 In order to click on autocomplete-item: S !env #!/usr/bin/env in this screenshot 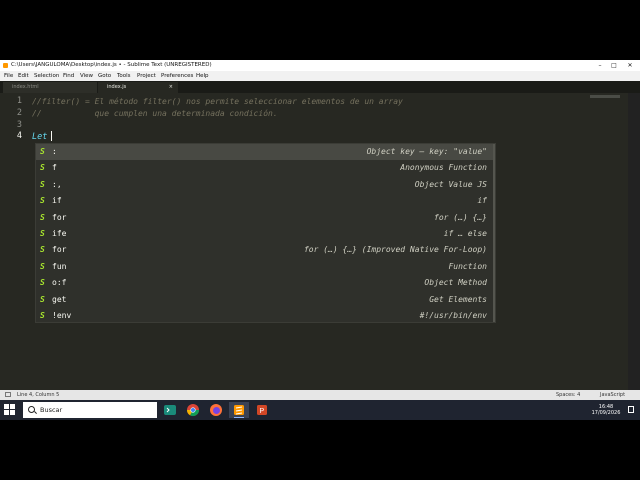, I will do `click(265, 316)`.